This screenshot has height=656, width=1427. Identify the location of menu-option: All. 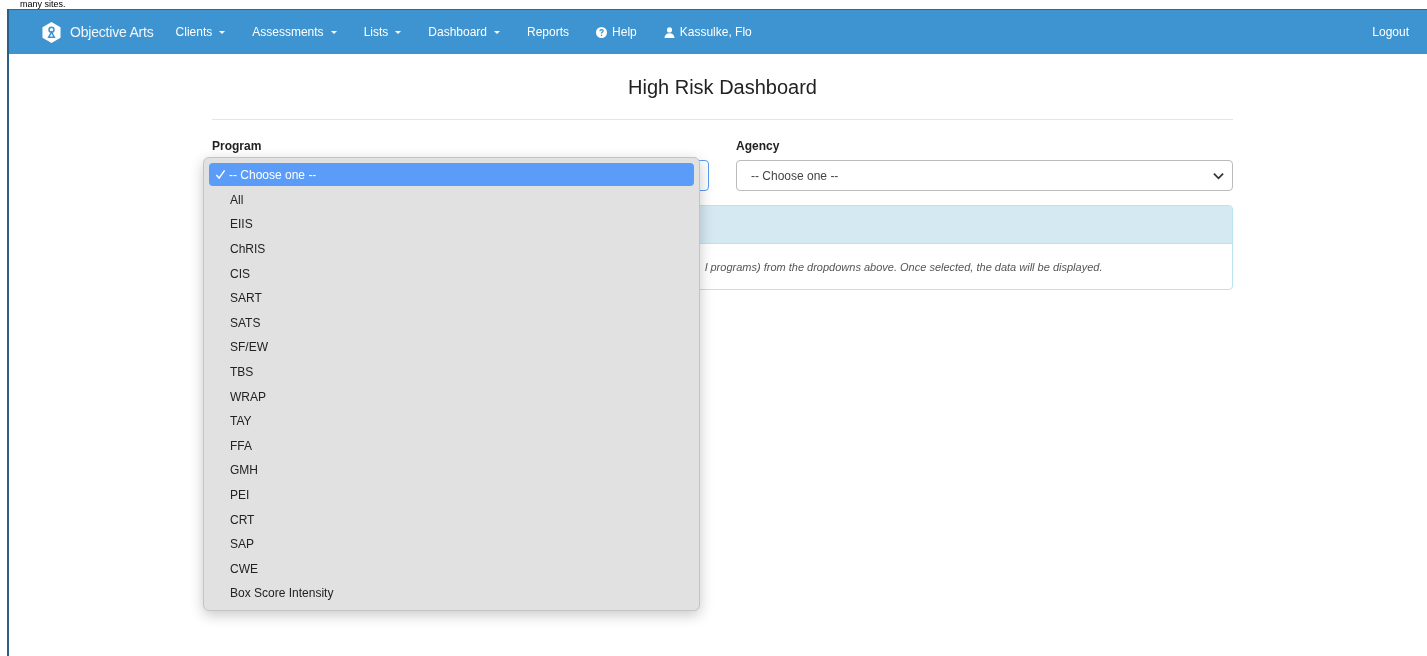
(451, 200).